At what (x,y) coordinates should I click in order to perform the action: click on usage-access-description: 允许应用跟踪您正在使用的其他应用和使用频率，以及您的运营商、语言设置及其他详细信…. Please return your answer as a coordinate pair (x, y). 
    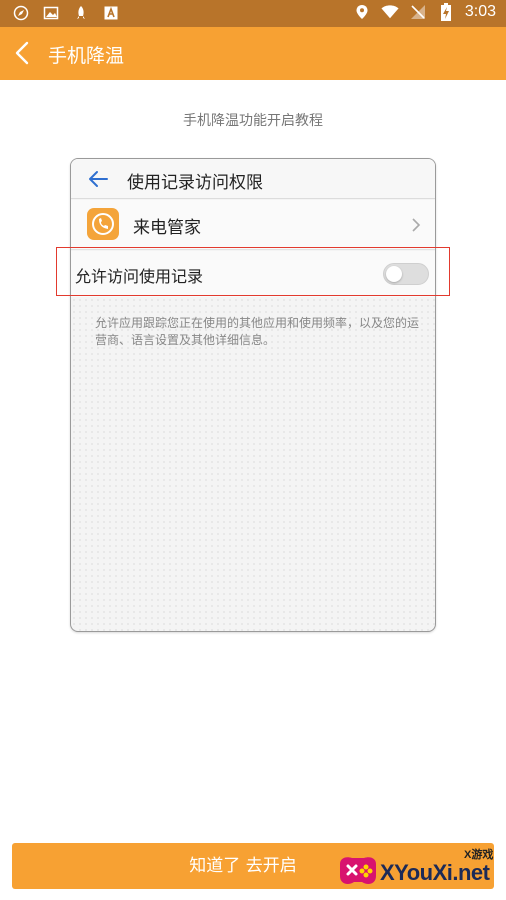
    Looking at the image, I should click on (257, 331).